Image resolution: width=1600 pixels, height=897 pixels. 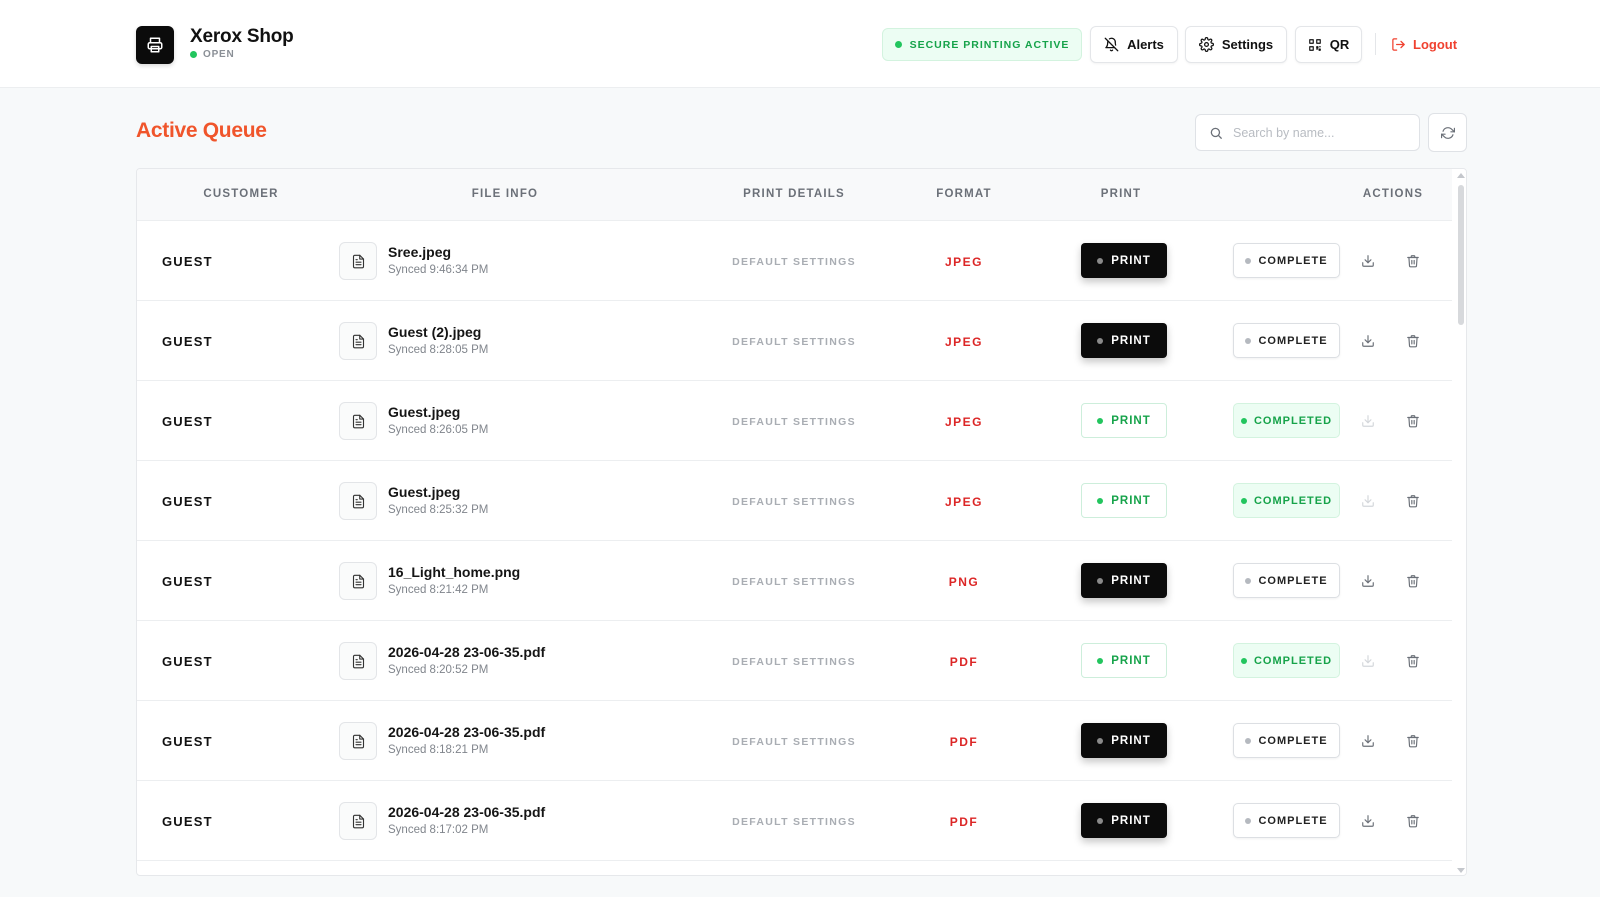 I want to click on file-name: Guest (2).jpeg, so click(x=435, y=332).